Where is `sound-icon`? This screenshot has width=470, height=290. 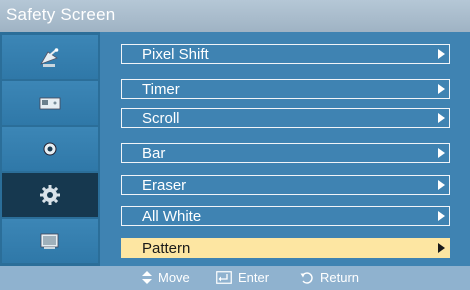 sound-icon is located at coordinates (50, 149).